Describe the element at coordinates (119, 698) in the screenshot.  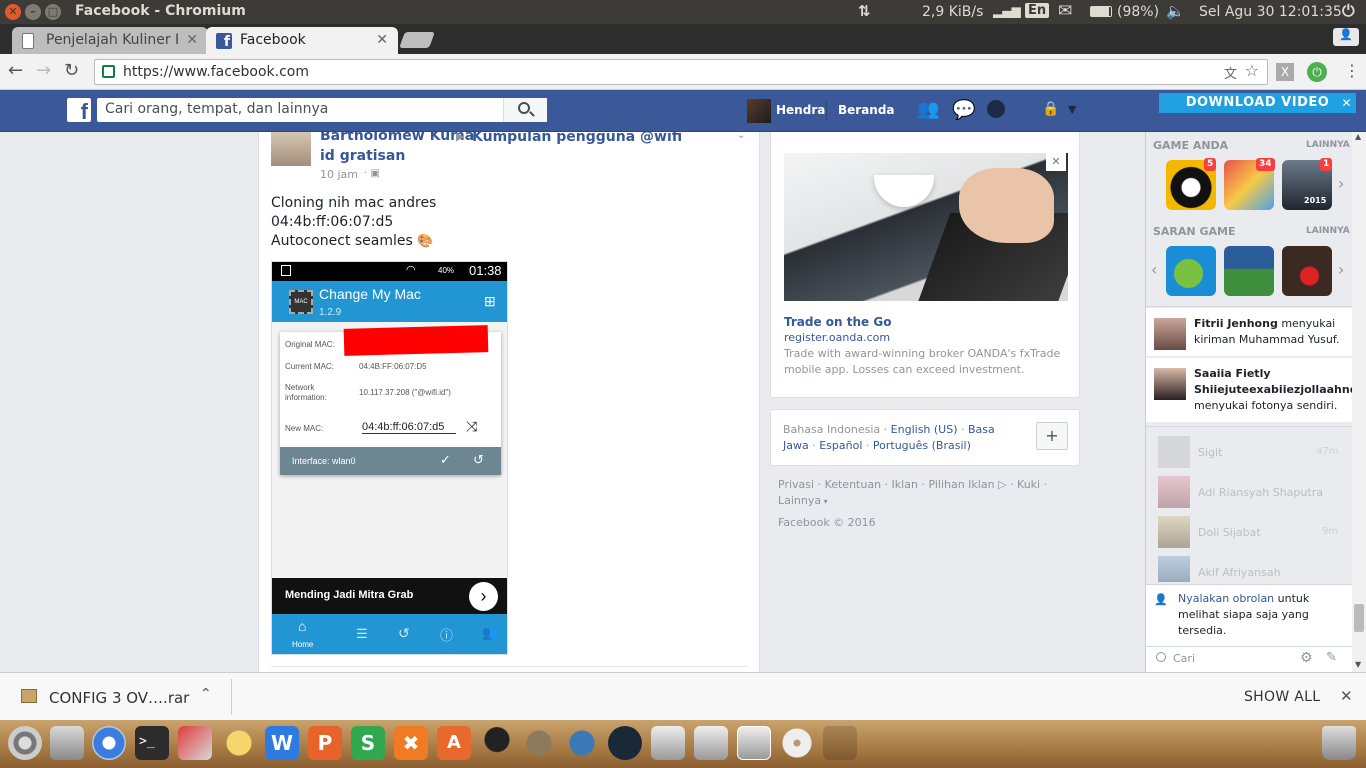
I see `download-filename: CONFIG 3 OV….rar` at that location.